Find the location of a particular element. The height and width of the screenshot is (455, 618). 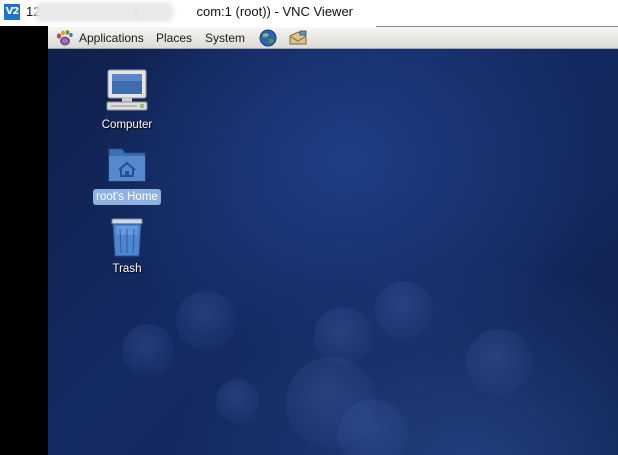

web-browser-icon is located at coordinates (268, 38).